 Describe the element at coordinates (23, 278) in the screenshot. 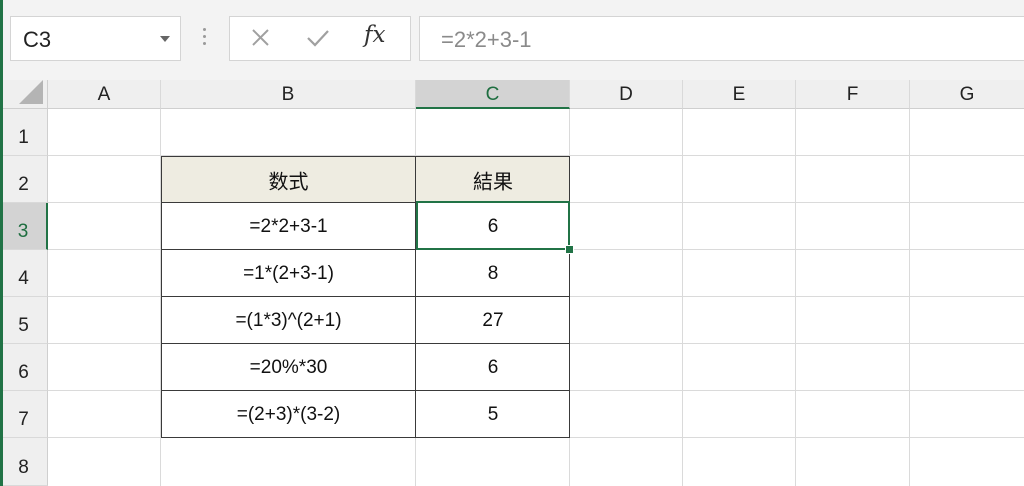

I see `row-number: 4` at that location.